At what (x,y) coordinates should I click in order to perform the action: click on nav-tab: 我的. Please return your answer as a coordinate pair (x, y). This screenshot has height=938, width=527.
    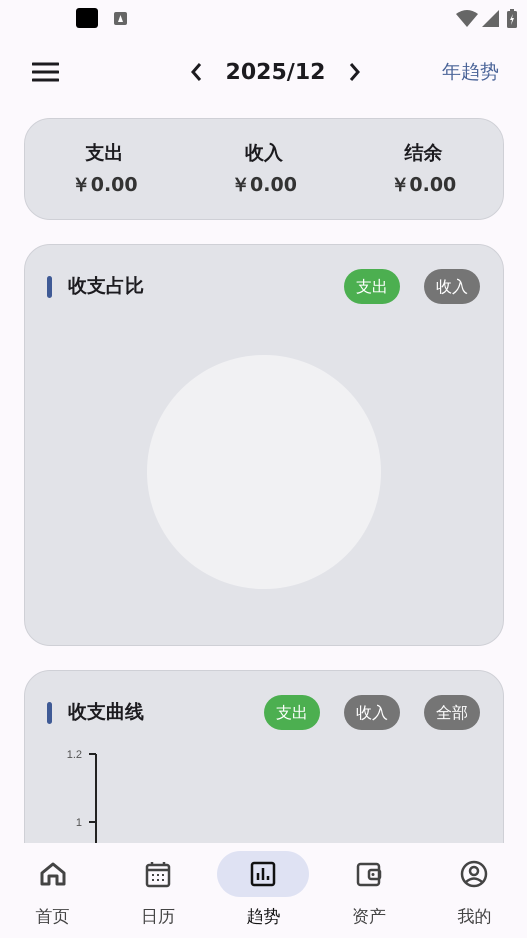
    Looking at the image, I should click on (474, 890).